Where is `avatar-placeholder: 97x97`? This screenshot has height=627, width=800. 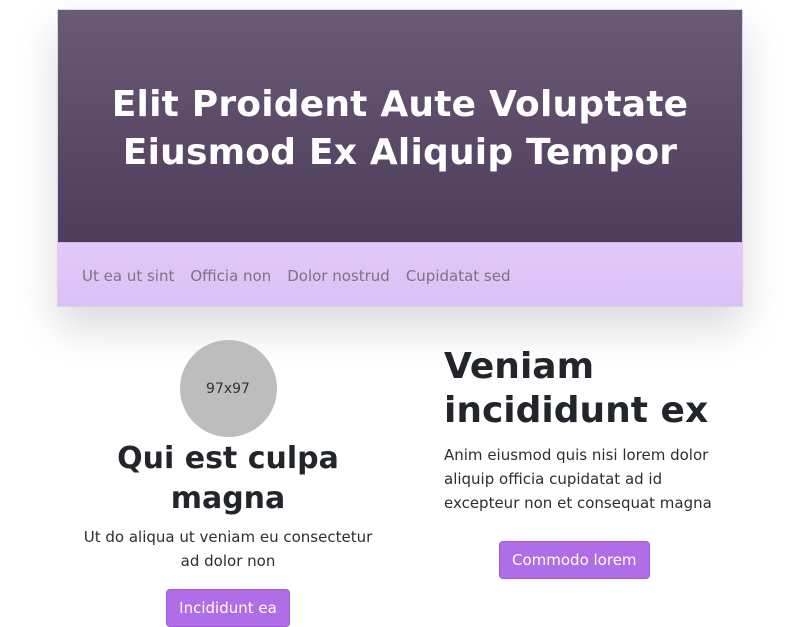 avatar-placeholder: 97x97 is located at coordinates (228, 388).